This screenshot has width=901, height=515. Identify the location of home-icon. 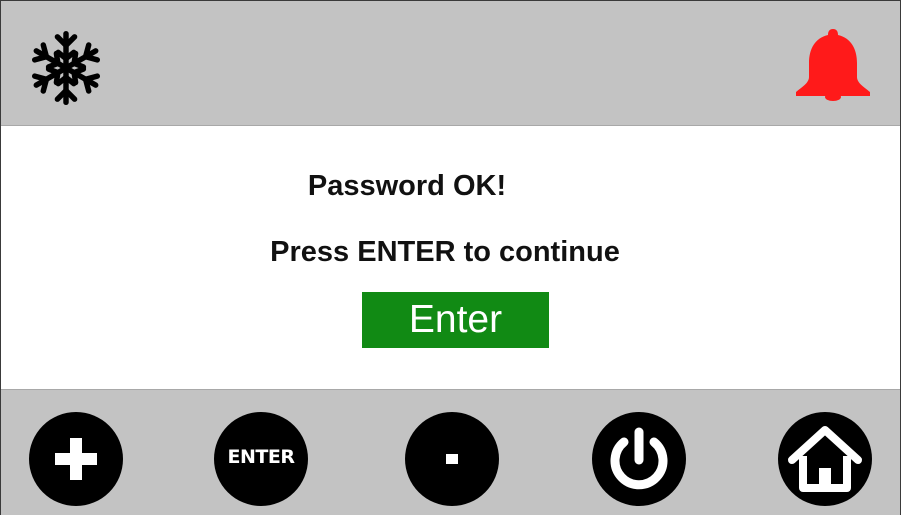
(825, 459).